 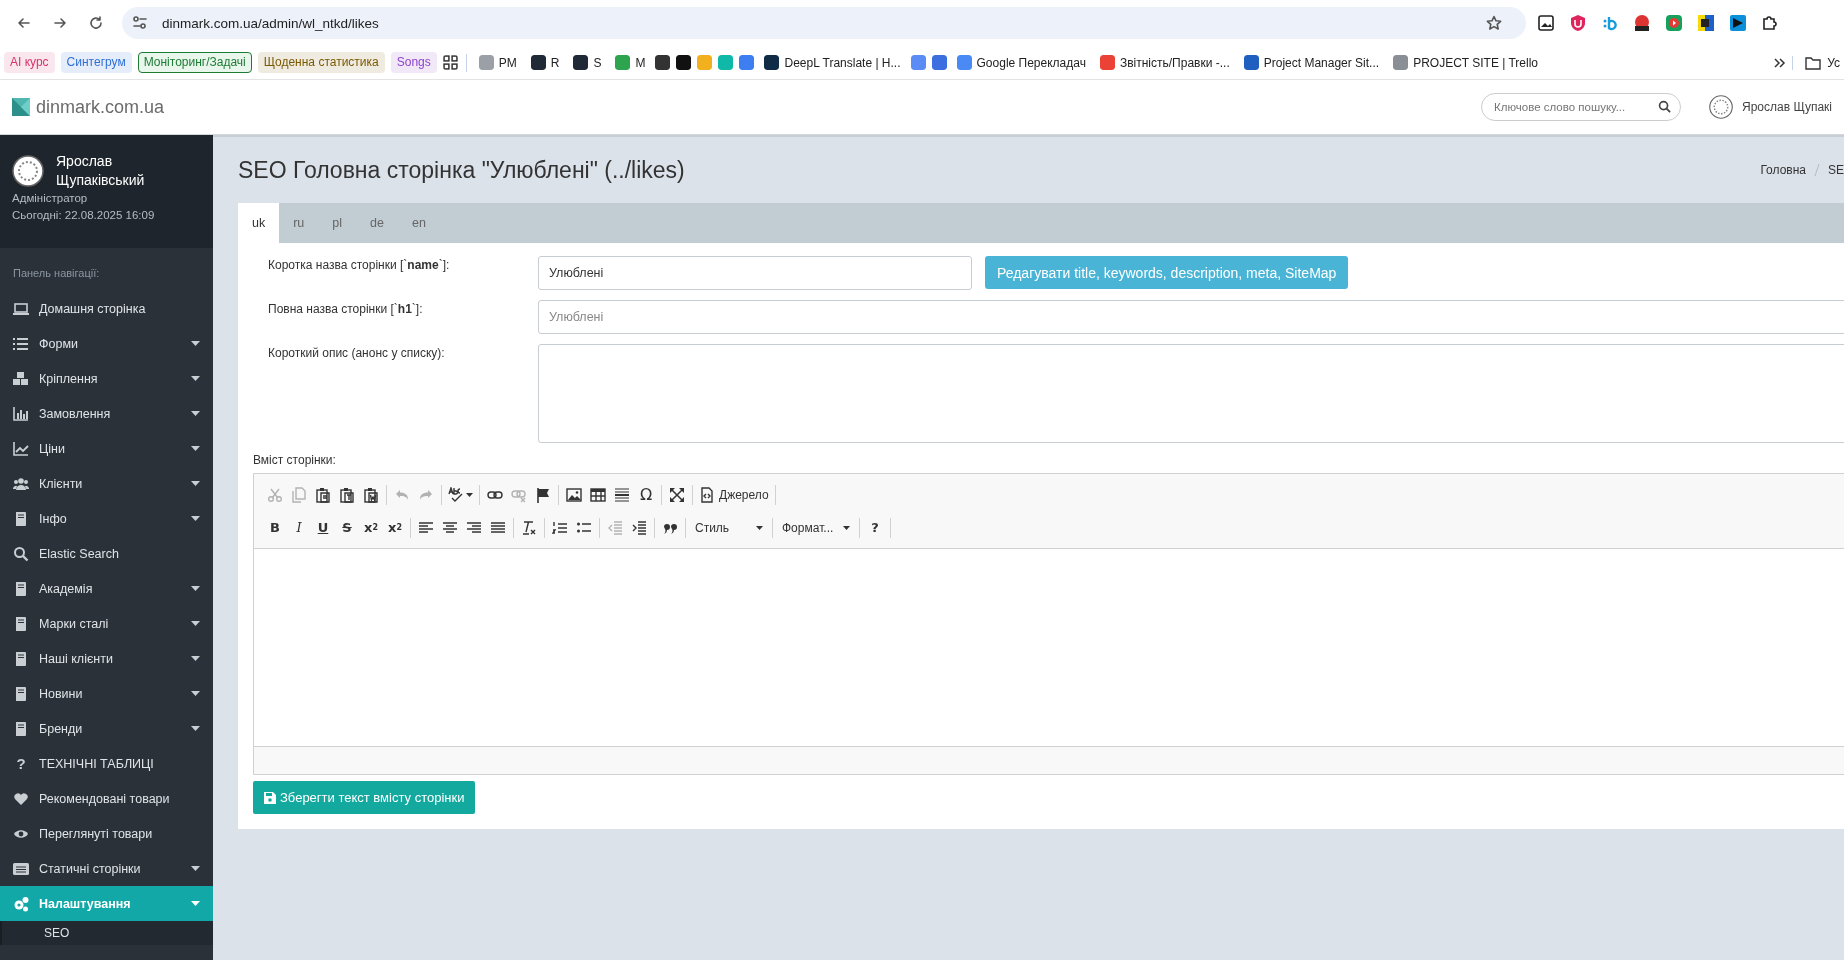 What do you see at coordinates (106, 798) in the screenshot?
I see `nav-item: Рекомендовані товари` at bounding box center [106, 798].